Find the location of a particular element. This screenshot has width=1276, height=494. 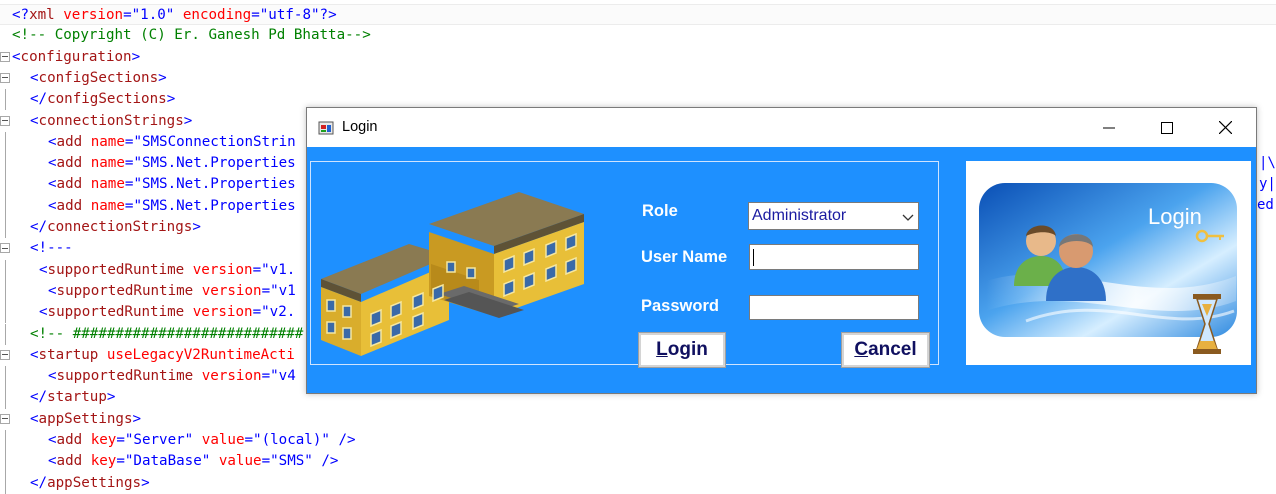

code-token: value is located at coordinates (219, 440).